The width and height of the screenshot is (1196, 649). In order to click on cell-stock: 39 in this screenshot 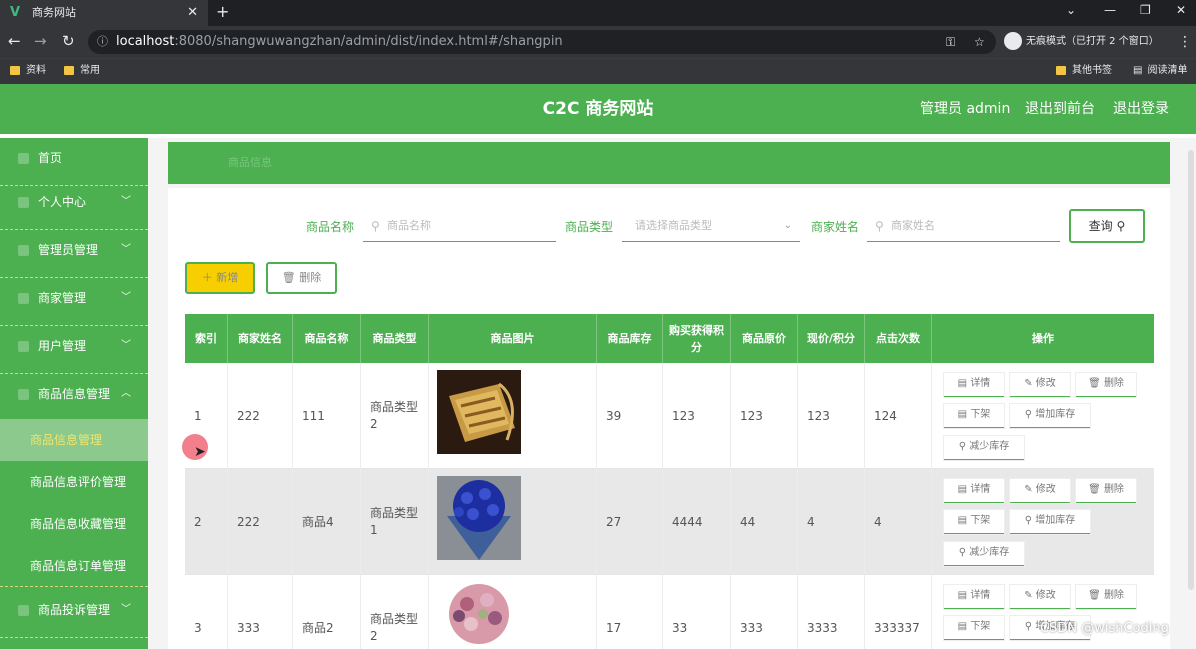, I will do `click(630, 416)`.